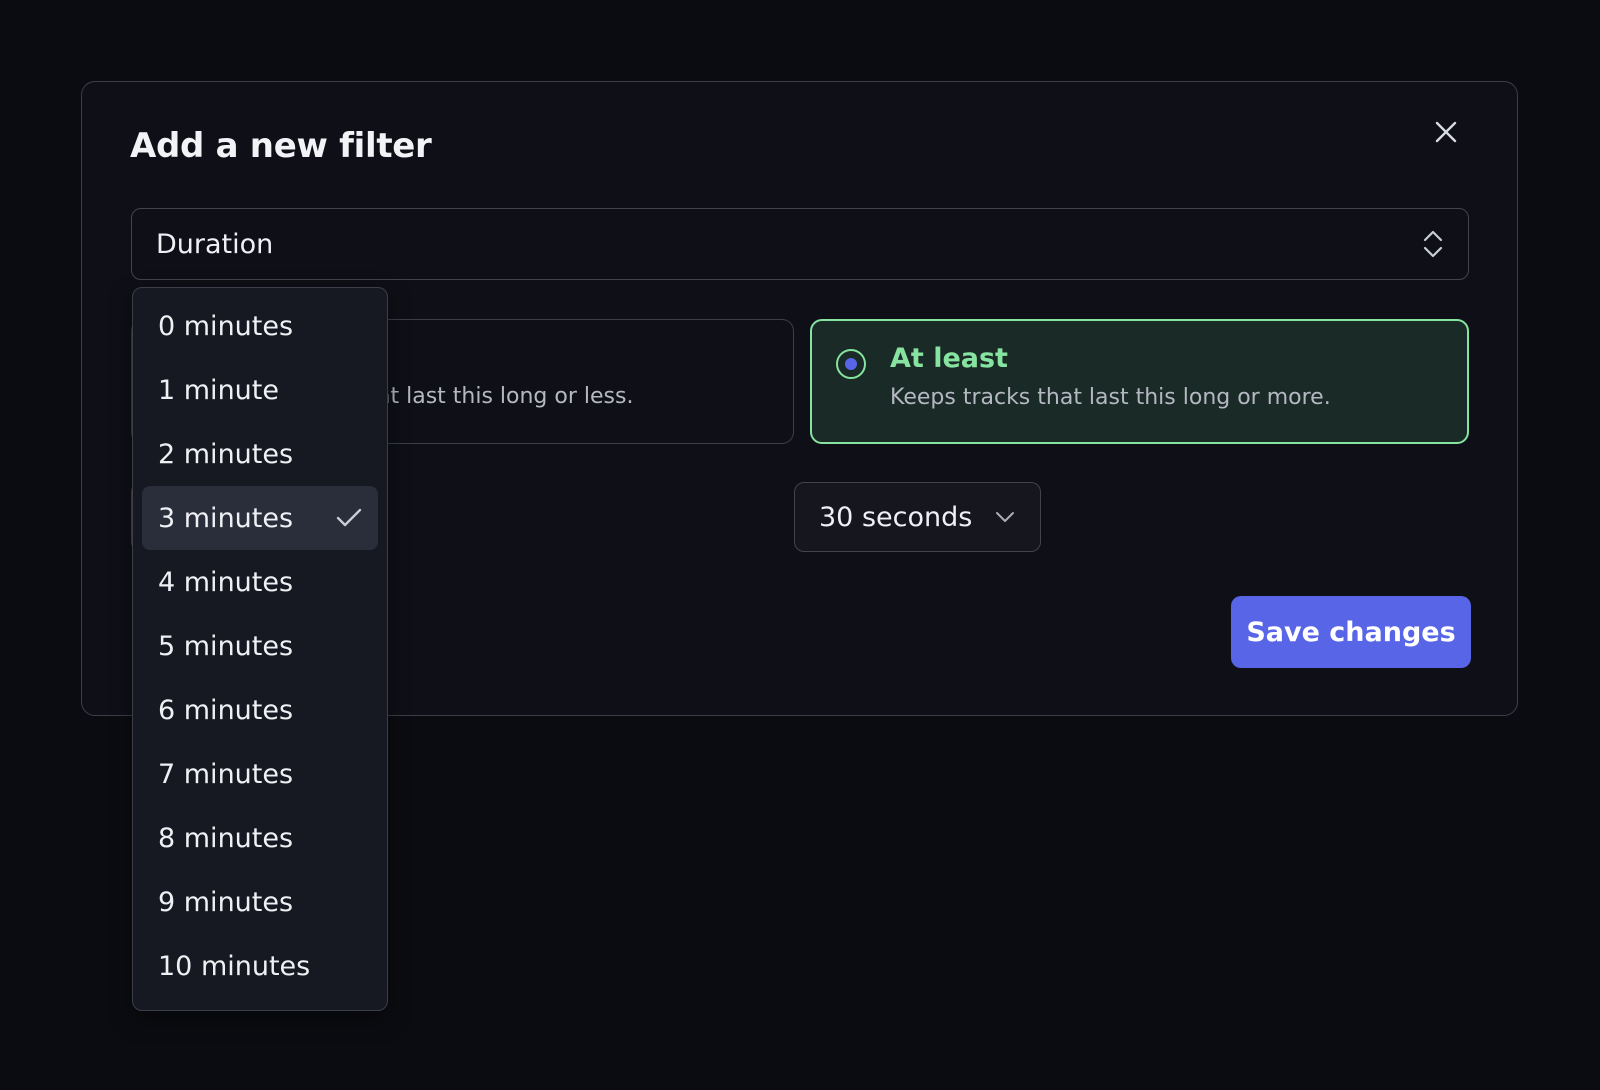  I want to click on minutes-option-label: 1 minute, so click(218, 390).